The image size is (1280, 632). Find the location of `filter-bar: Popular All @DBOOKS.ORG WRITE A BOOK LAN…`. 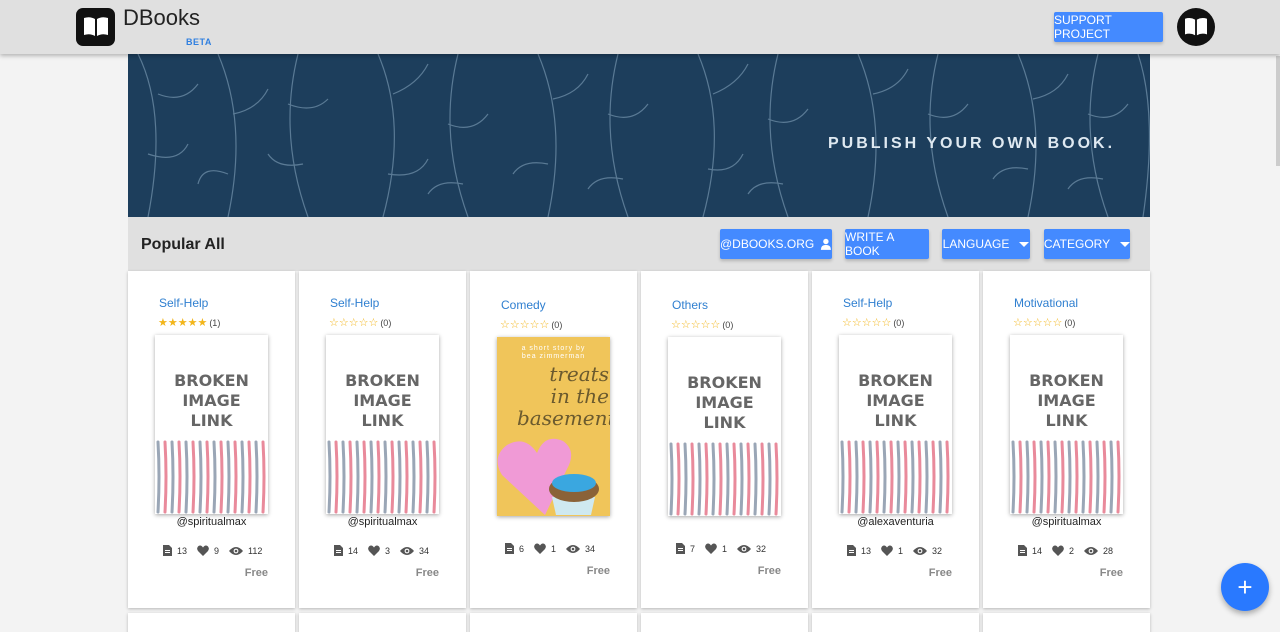

filter-bar: Popular All @DBOOKS.ORG WRITE A BOOK LAN… is located at coordinates (639, 244).